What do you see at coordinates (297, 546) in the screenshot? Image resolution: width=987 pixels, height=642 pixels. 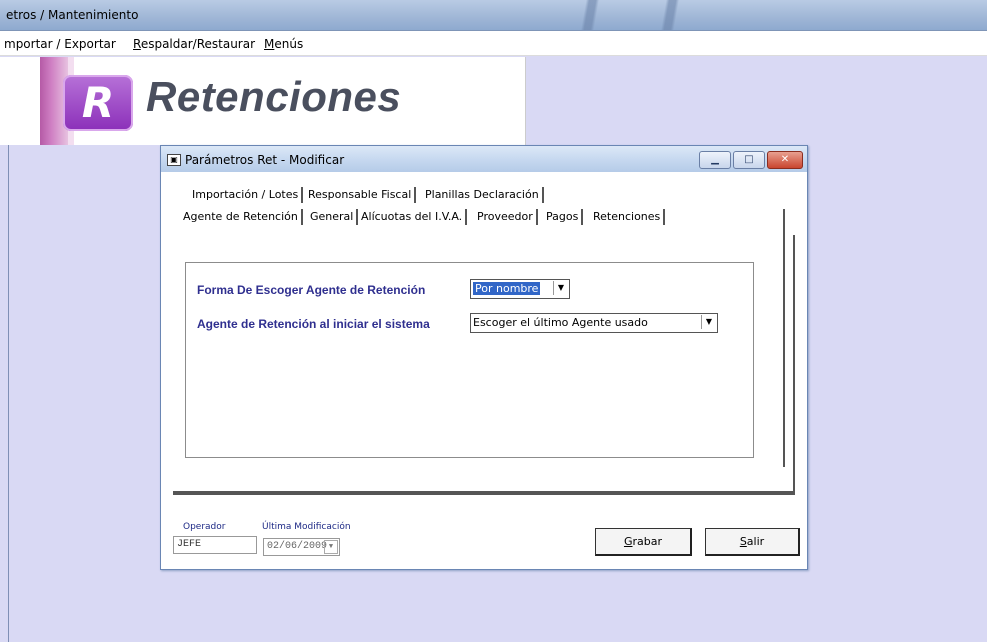 I see `ultima-modificacion-value: 02/06/2009` at bounding box center [297, 546].